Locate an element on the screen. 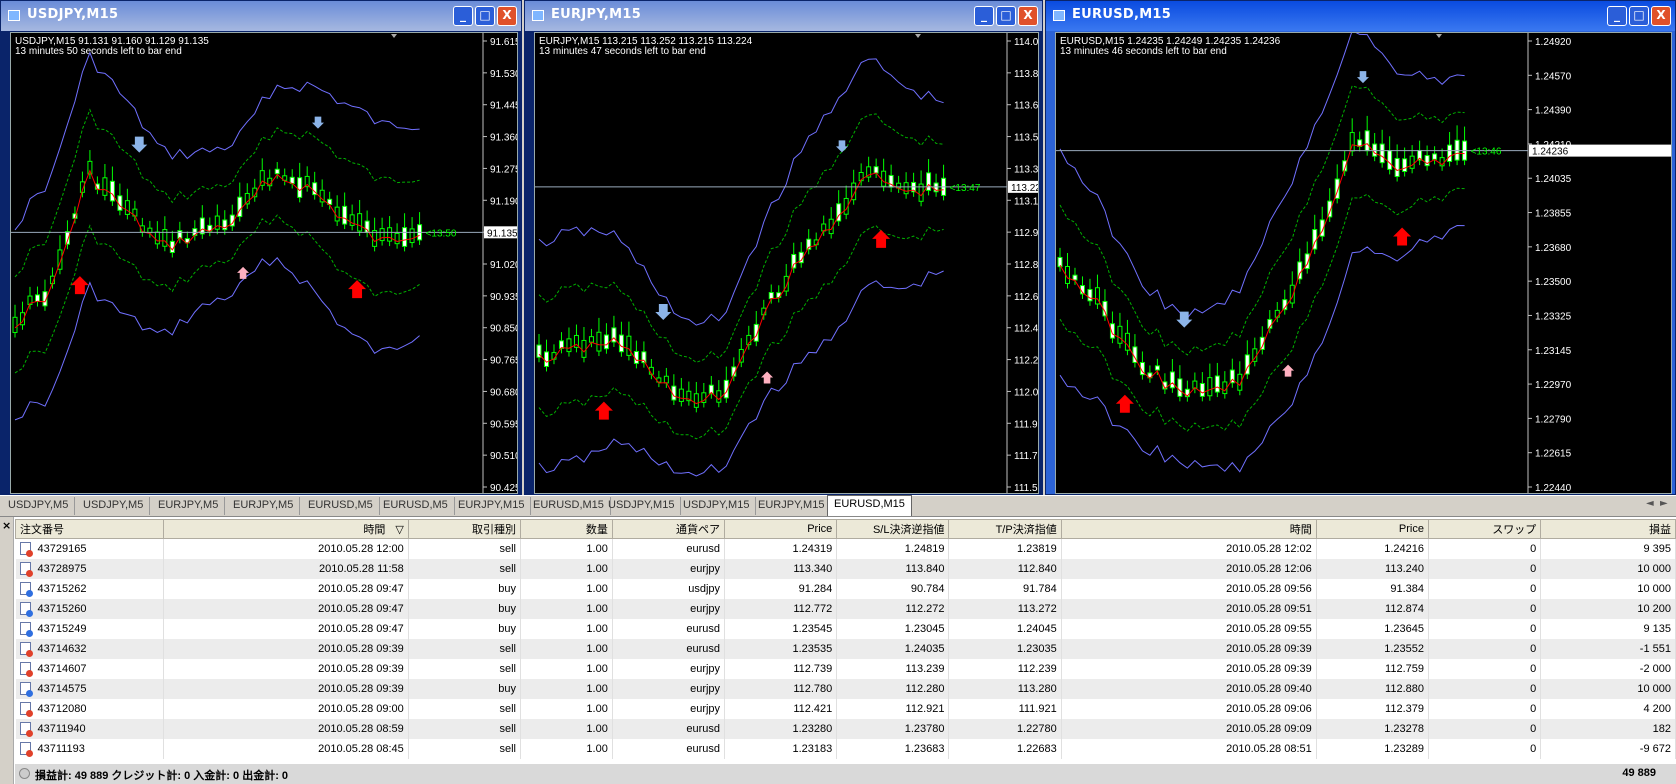 Image resolution: width=1676 pixels, height=784 pixels. table-cell: 1.23683 is located at coordinates (893, 748).